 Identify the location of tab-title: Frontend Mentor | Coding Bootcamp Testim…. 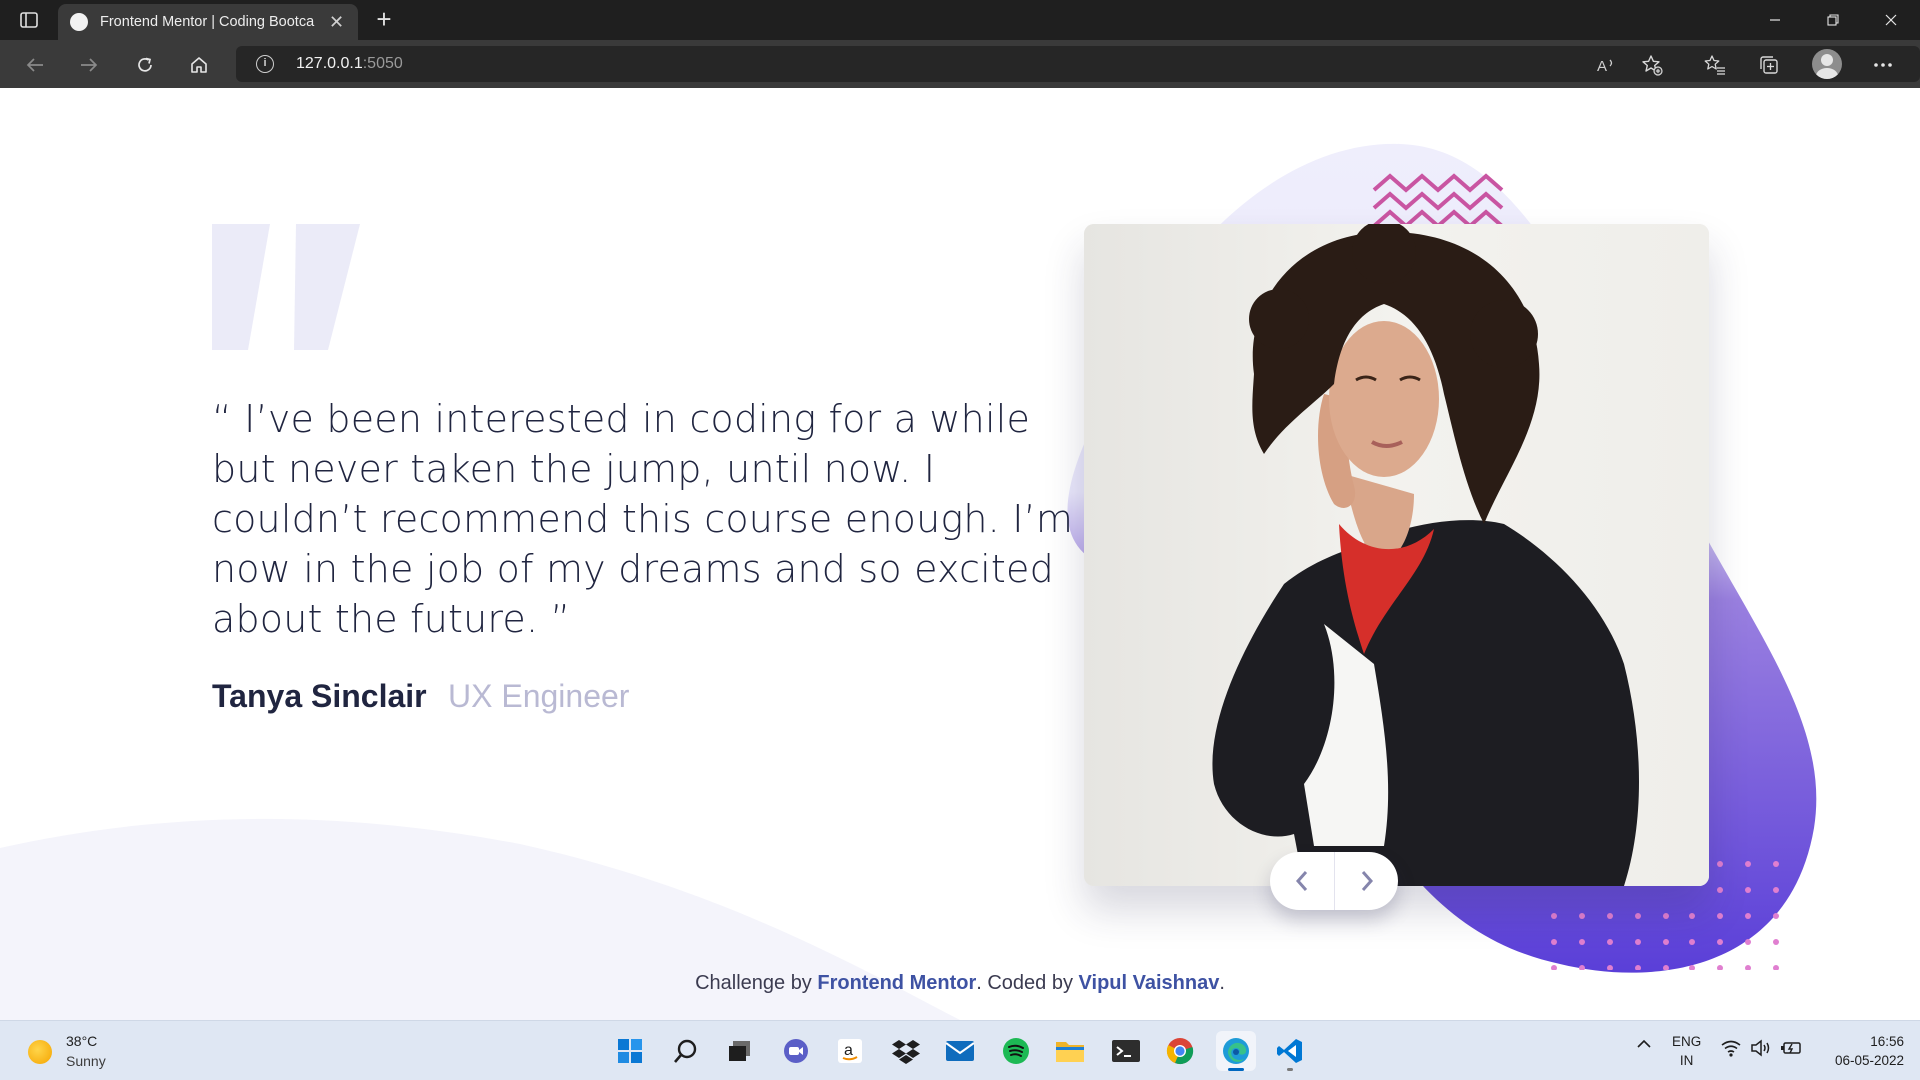
(207, 22).